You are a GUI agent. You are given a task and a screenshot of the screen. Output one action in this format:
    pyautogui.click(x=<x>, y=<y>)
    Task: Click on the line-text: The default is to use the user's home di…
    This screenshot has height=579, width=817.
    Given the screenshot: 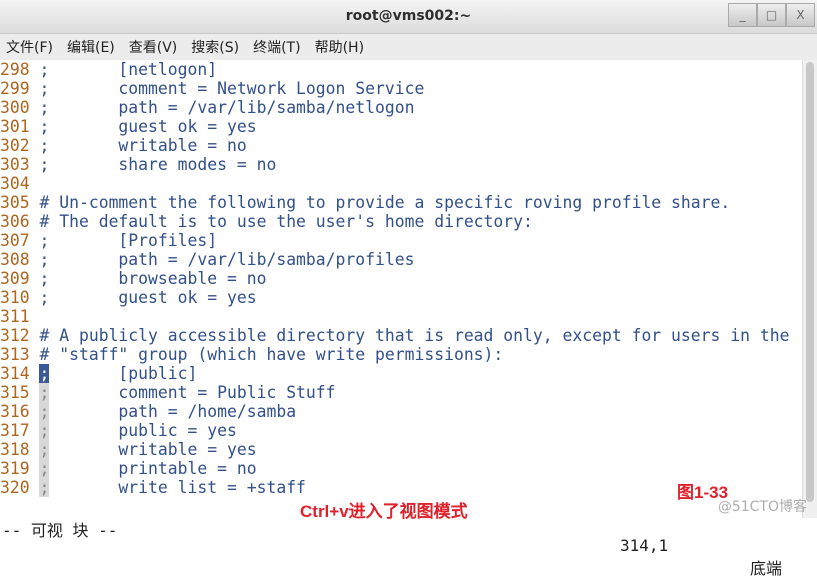 What is the action you would take?
    pyautogui.click(x=291, y=221)
    